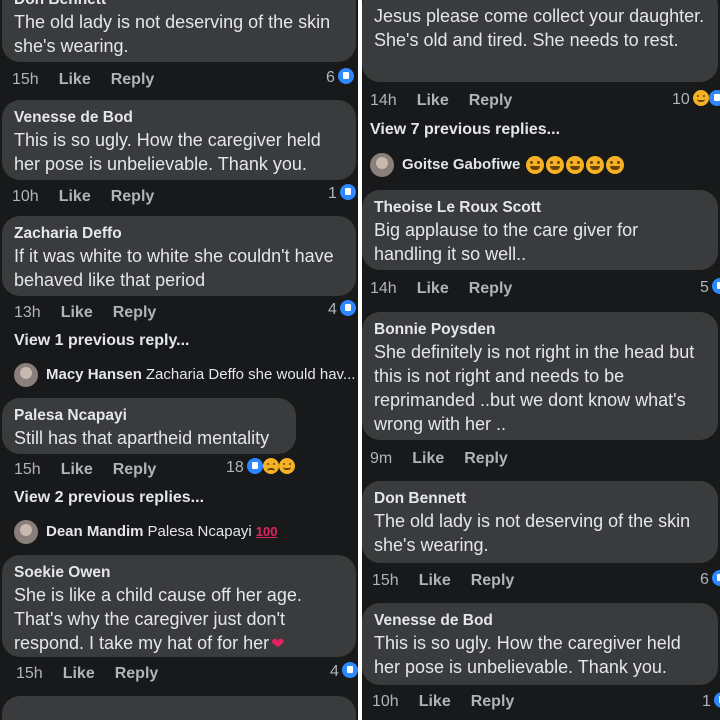  Describe the element at coordinates (145, 532) in the screenshot. I see `reply-preview: Dean Mandim Palesa Ncapayi 100` at that location.